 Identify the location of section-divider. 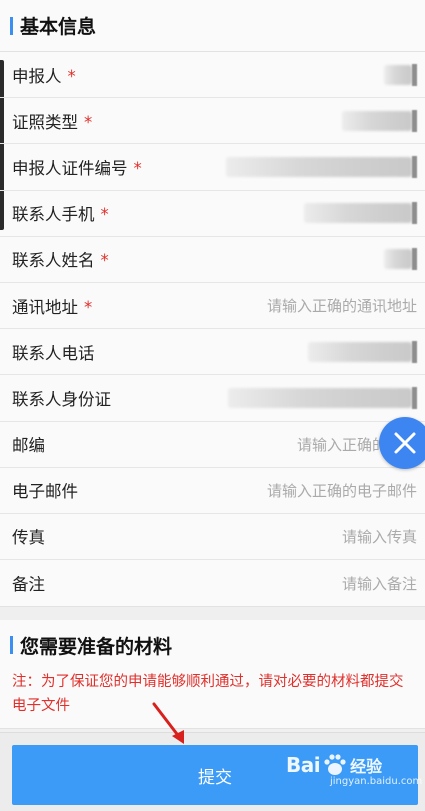
(212, 613).